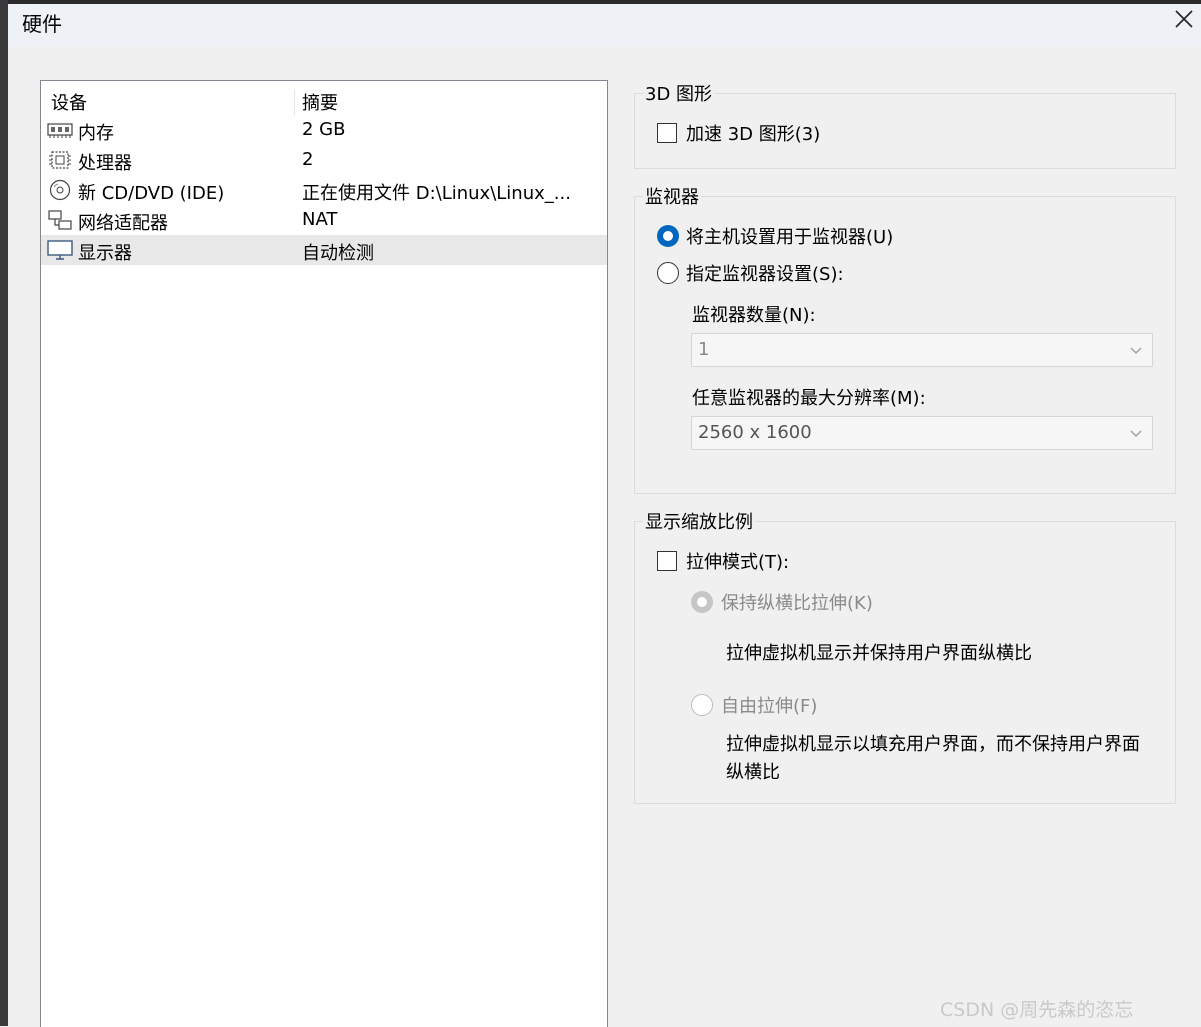 The image size is (1201, 1027). I want to click on free-stretch-radio, so click(702, 705).